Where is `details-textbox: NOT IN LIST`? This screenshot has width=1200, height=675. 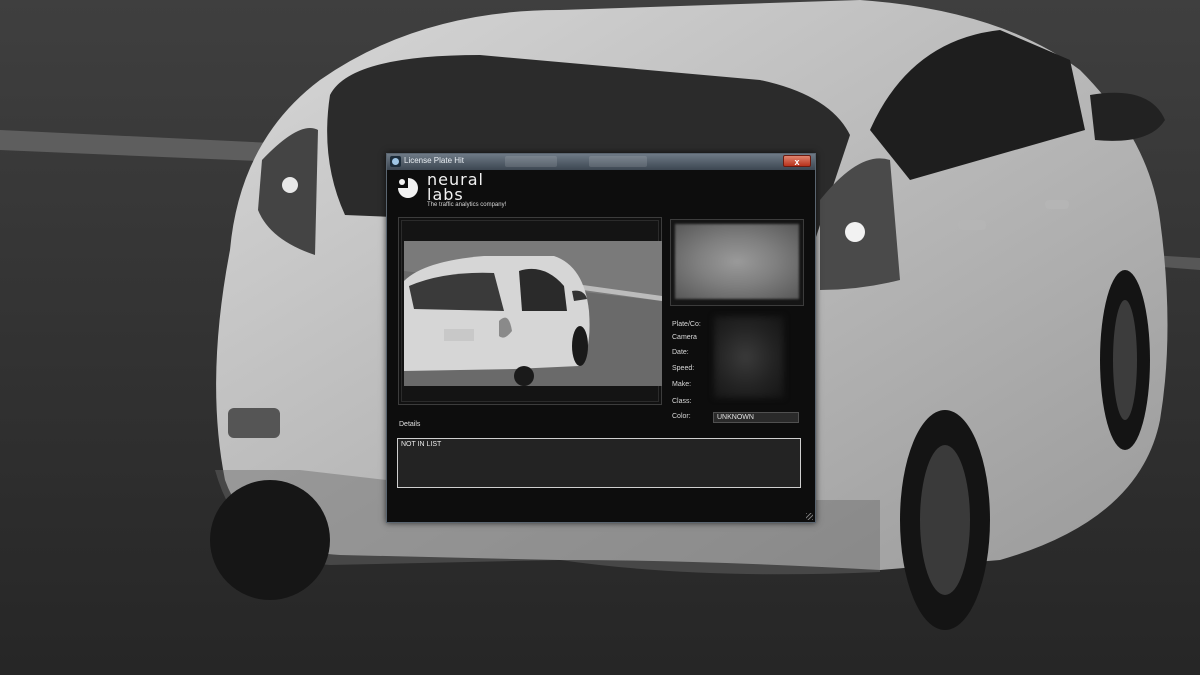 details-textbox: NOT IN LIST is located at coordinates (599, 463).